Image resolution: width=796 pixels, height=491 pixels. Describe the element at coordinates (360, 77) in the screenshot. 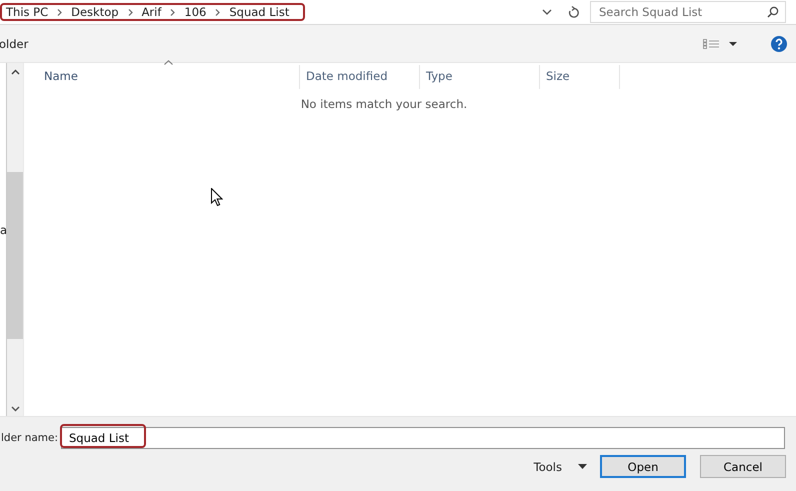

I see `column-header: Date modified` at that location.